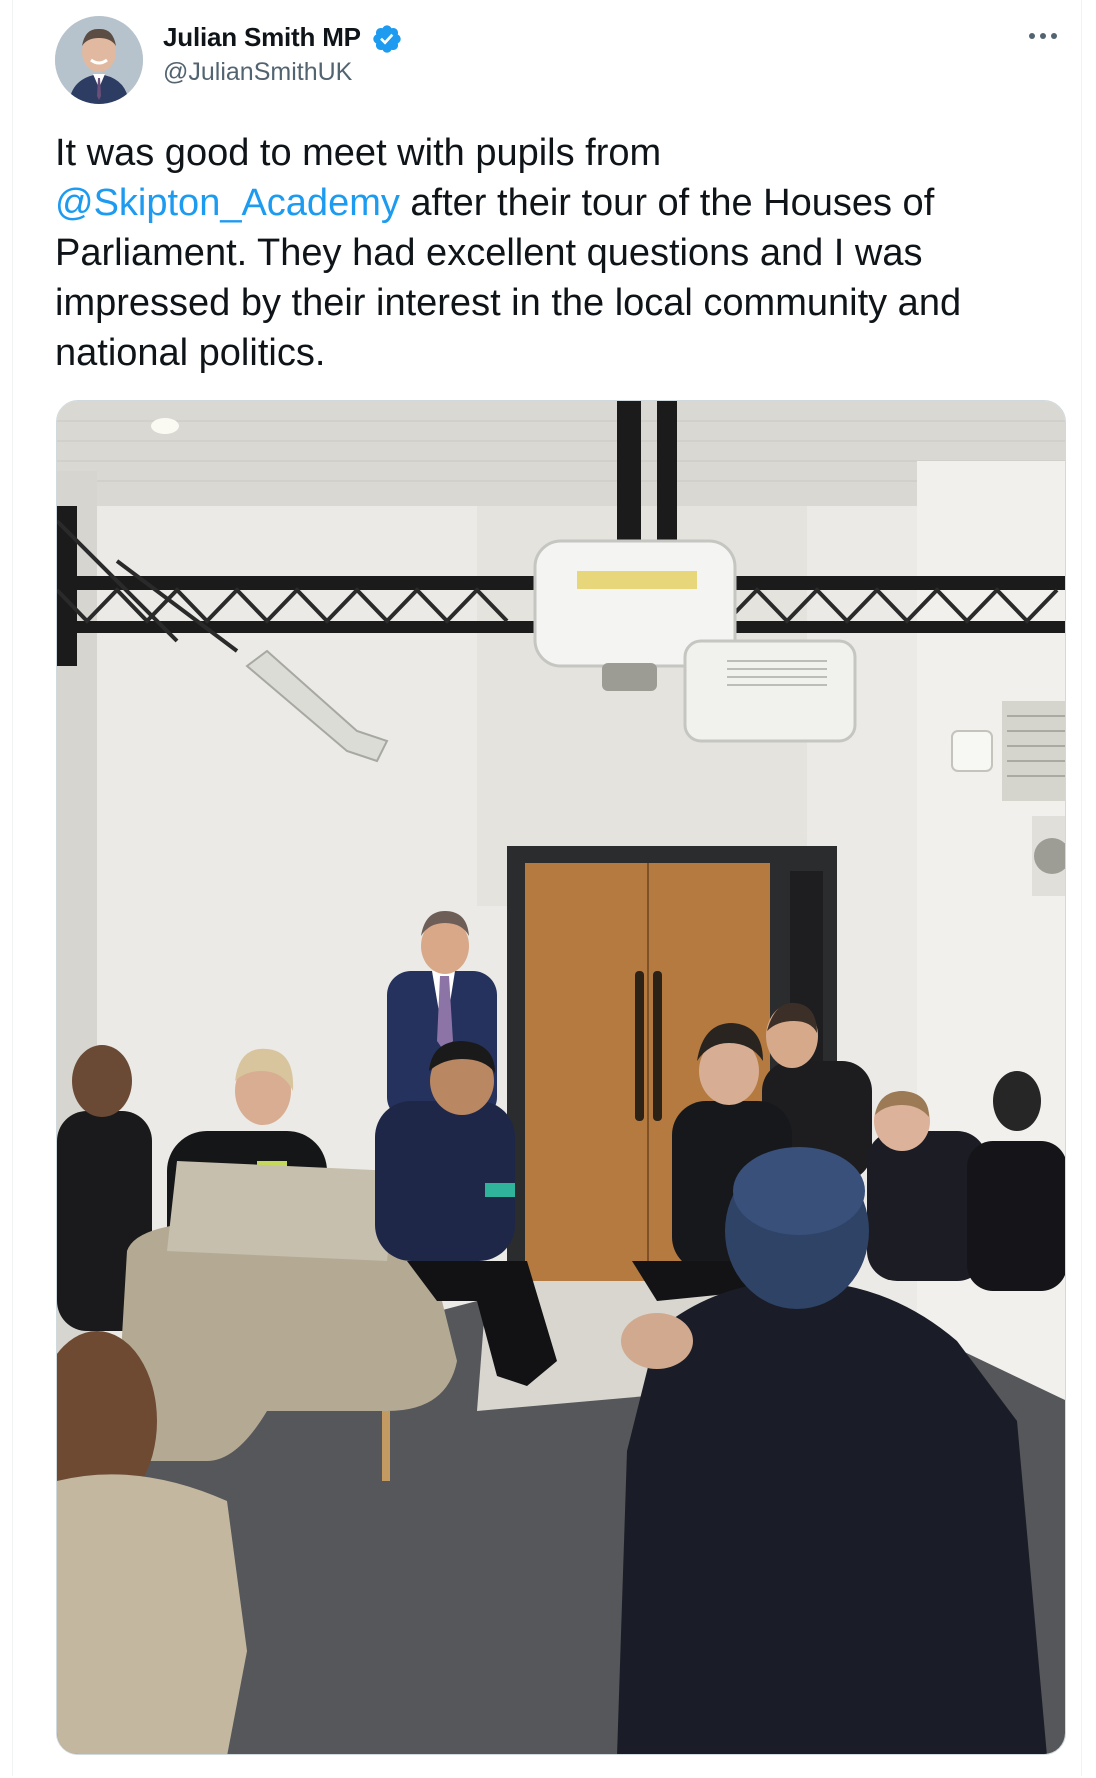 Image resolution: width=1096 pixels, height=1778 pixels. Describe the element at coordinates (99, 60) in the screenshot. I see `author-avatar` at that location.